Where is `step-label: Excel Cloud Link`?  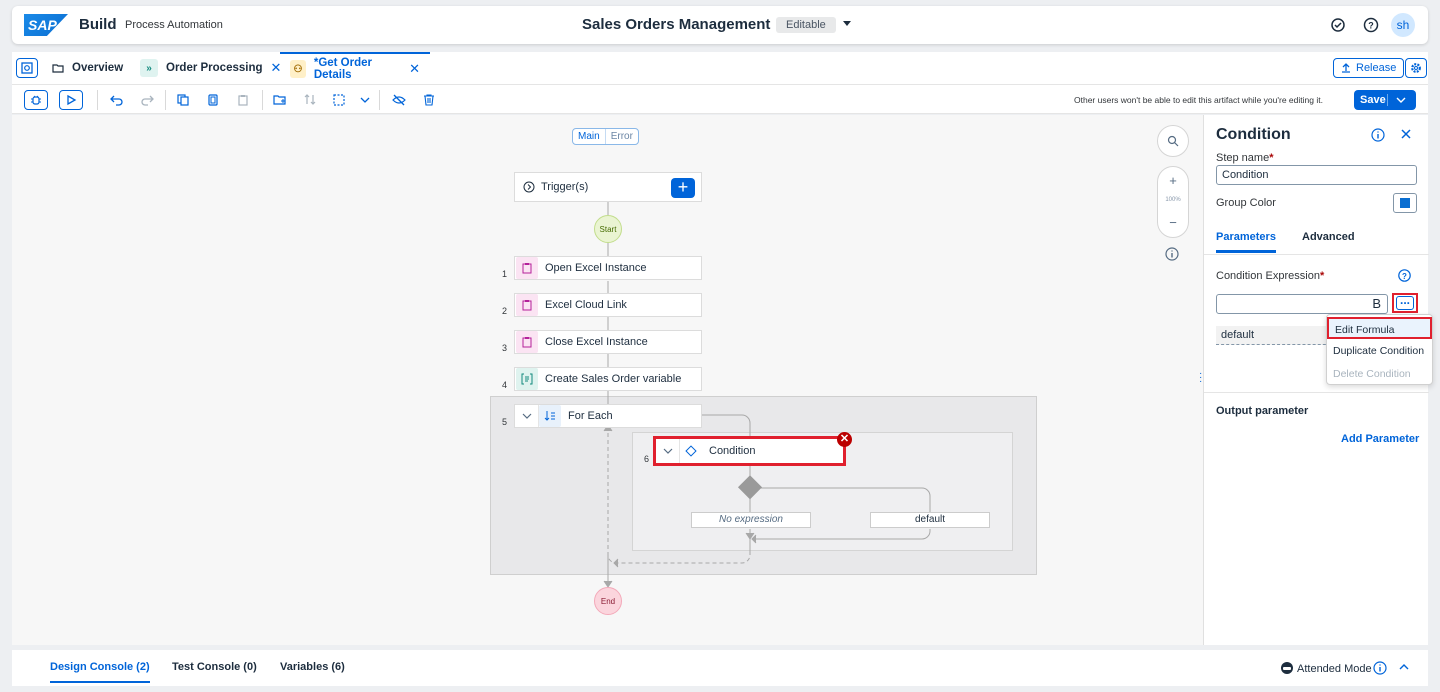 step-label: Excel Cloud Link is located at coordinates (586, 305).